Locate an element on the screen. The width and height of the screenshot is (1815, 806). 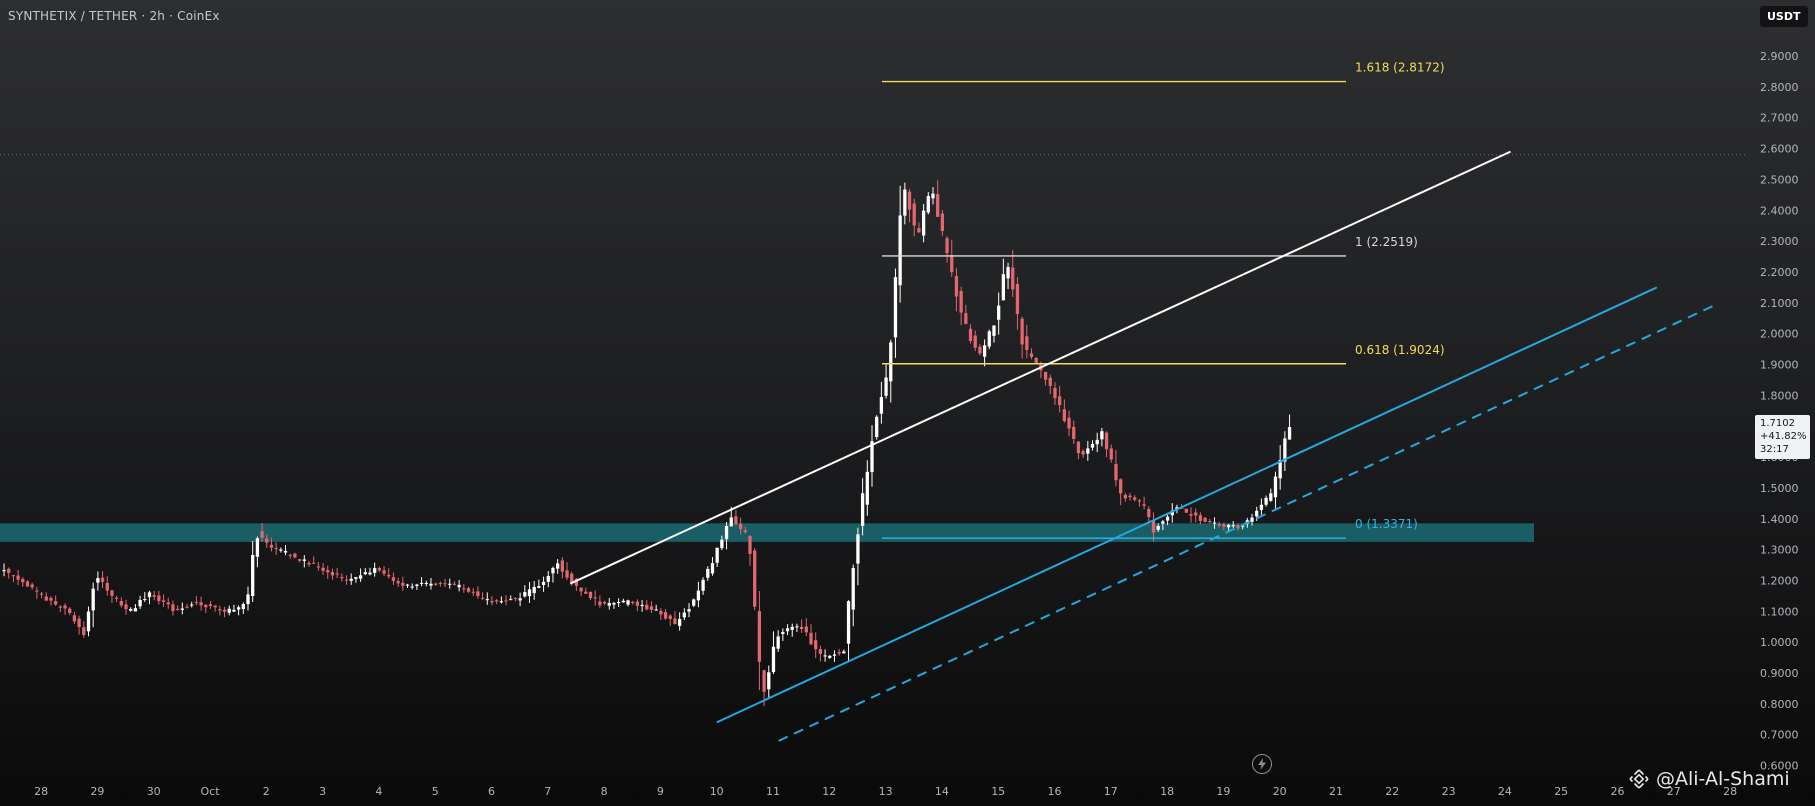
support-zone is located at coordinates (767, 532).